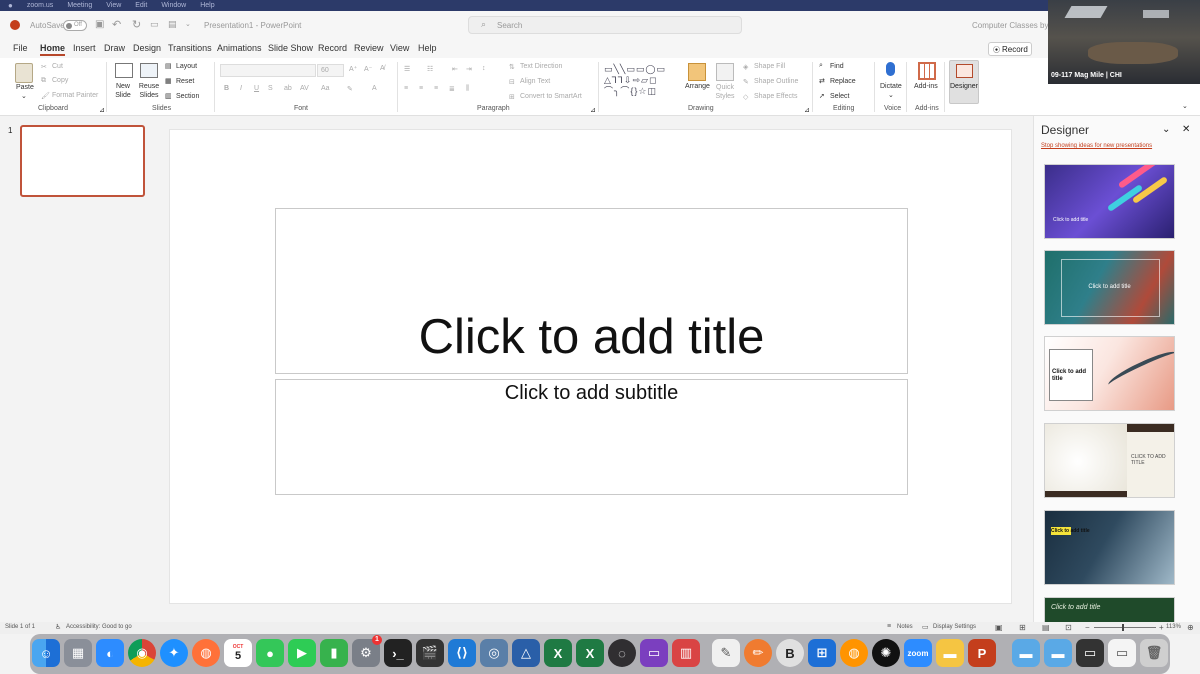 This screenshot has height=674, width=1200. I want to click on design-idea-card: Click to add title, so click(1109, 373).